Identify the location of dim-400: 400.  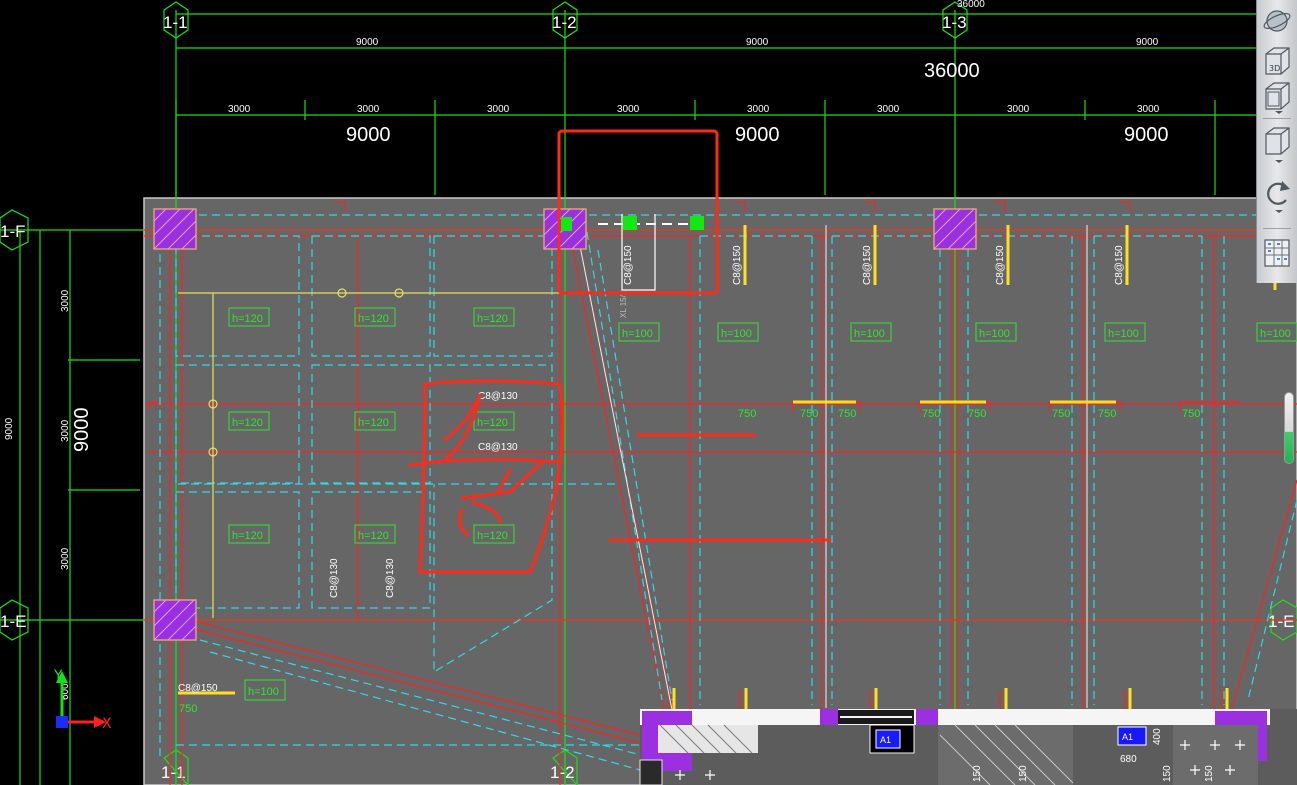
(1157, 736).